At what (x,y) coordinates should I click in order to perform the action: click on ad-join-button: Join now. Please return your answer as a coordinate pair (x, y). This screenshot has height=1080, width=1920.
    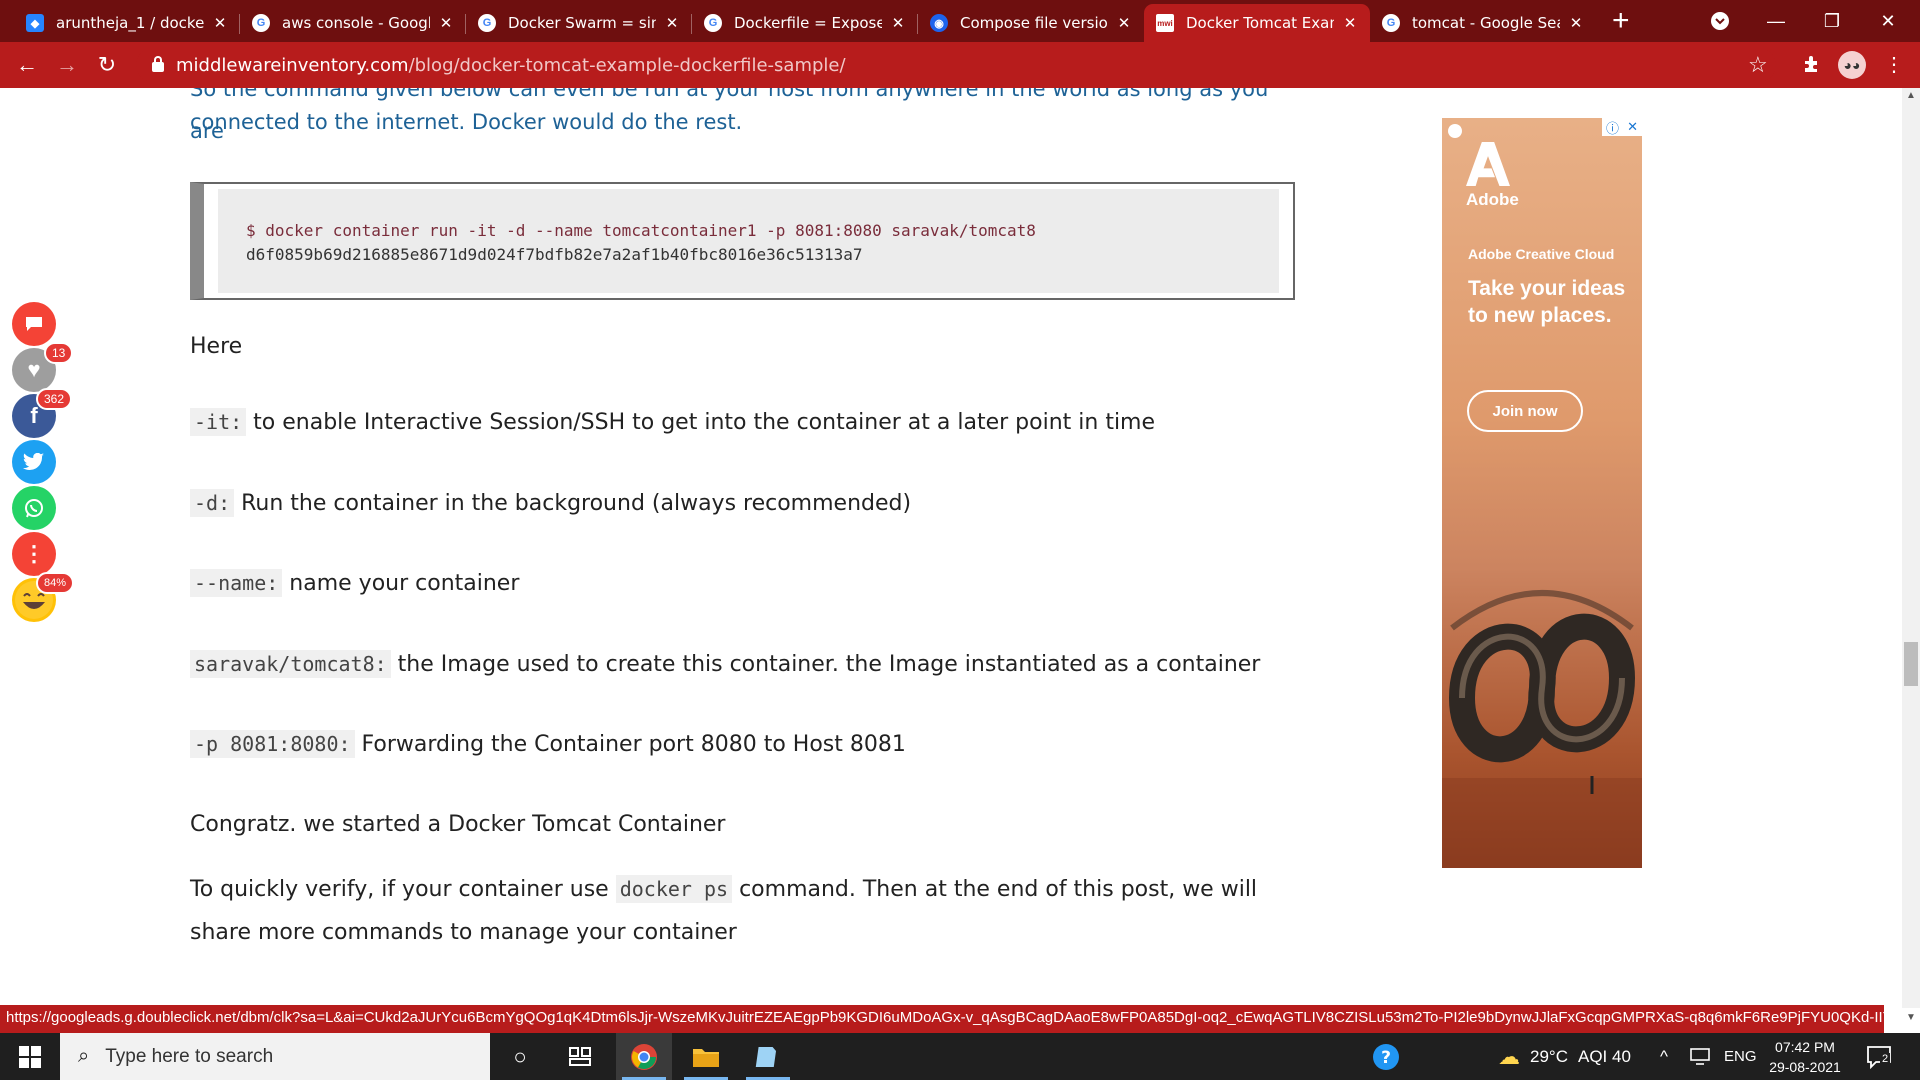
    Looking at the image, I should click on (1525, 411).